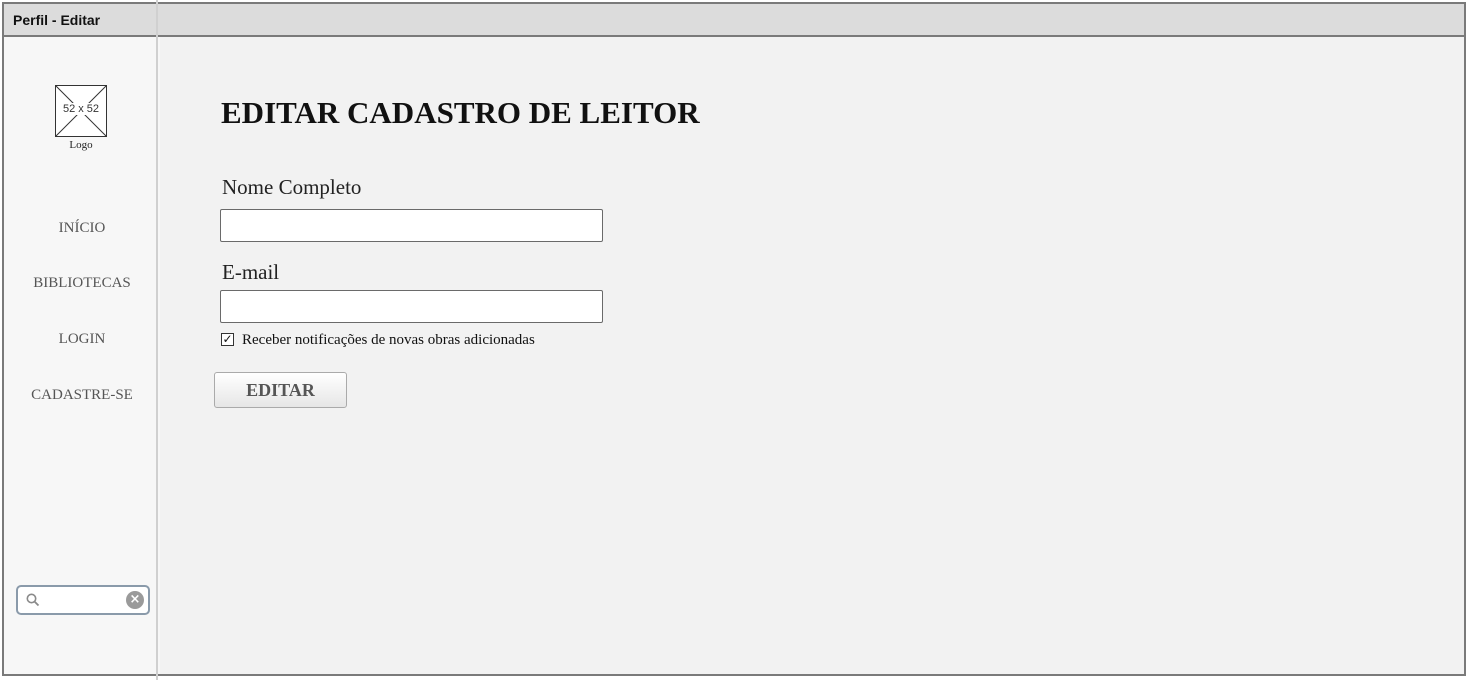  I want to click on logo-placeholder: 52 x 52, so click(81, 111).